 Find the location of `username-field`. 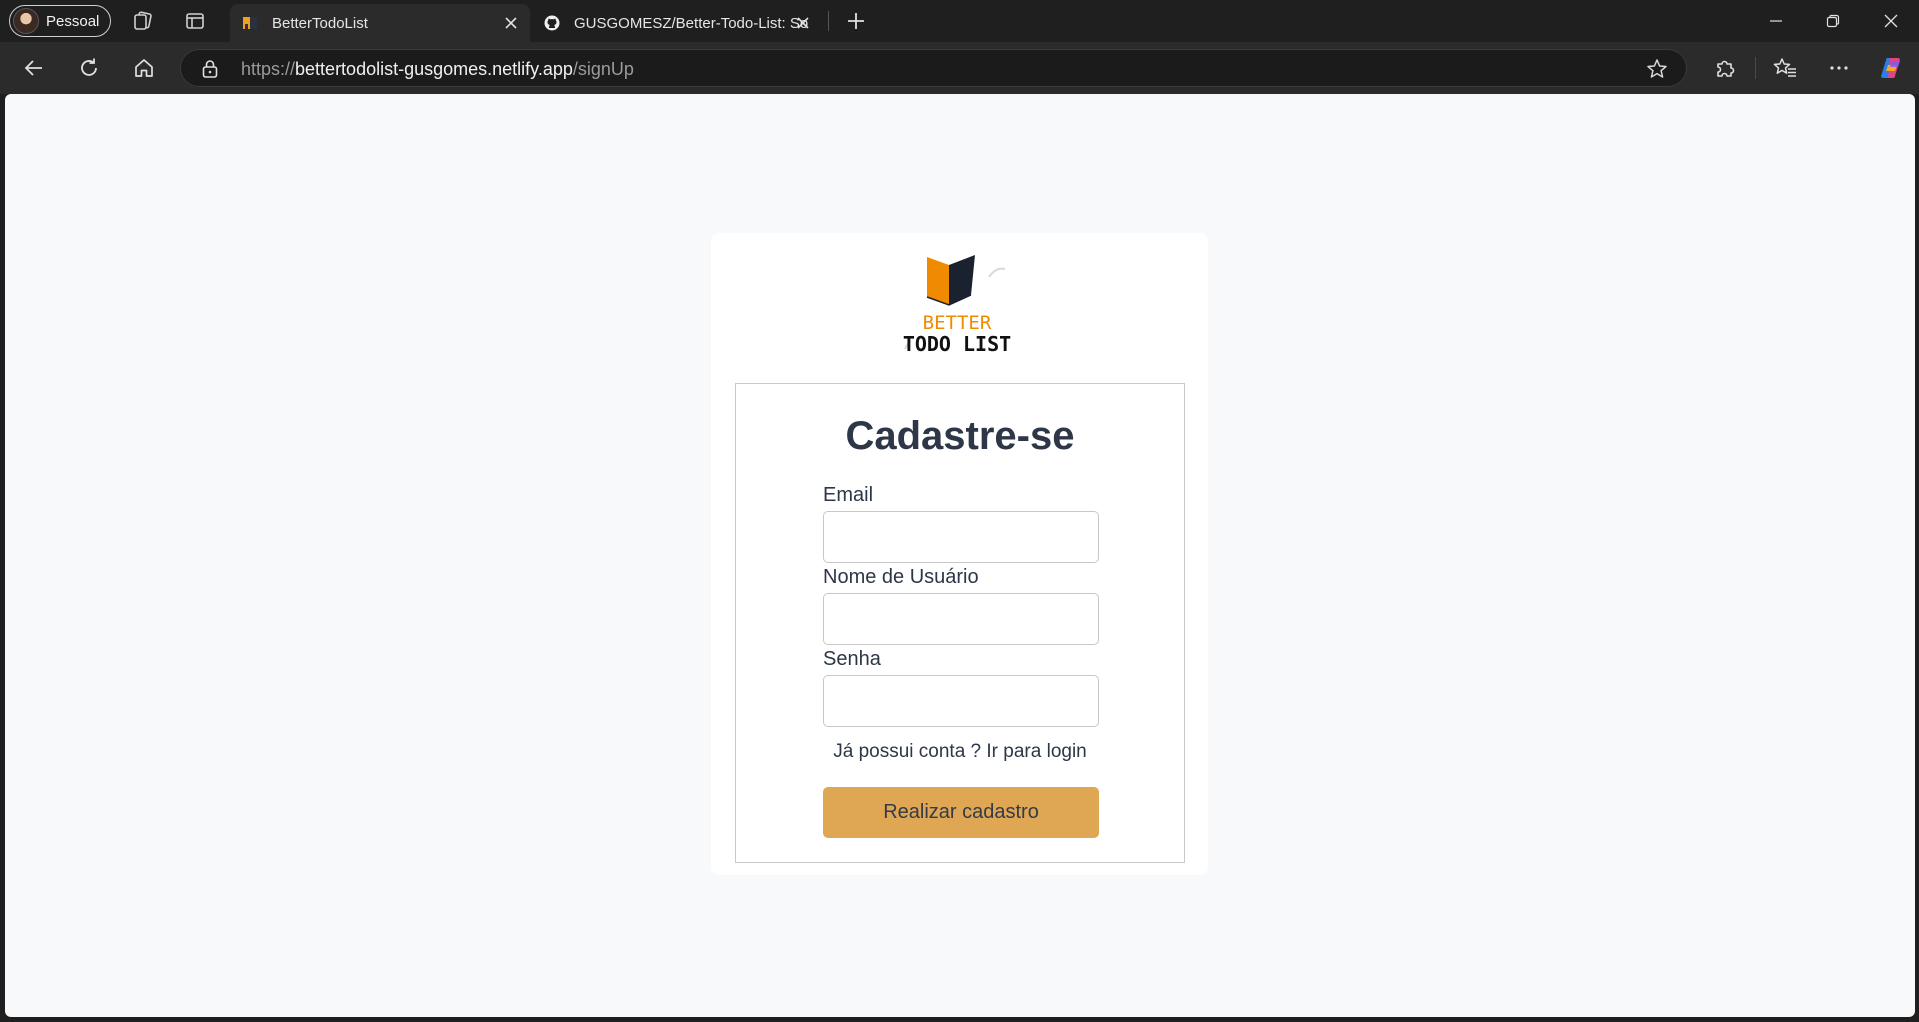

username-field is located at coordinates (961, 619).